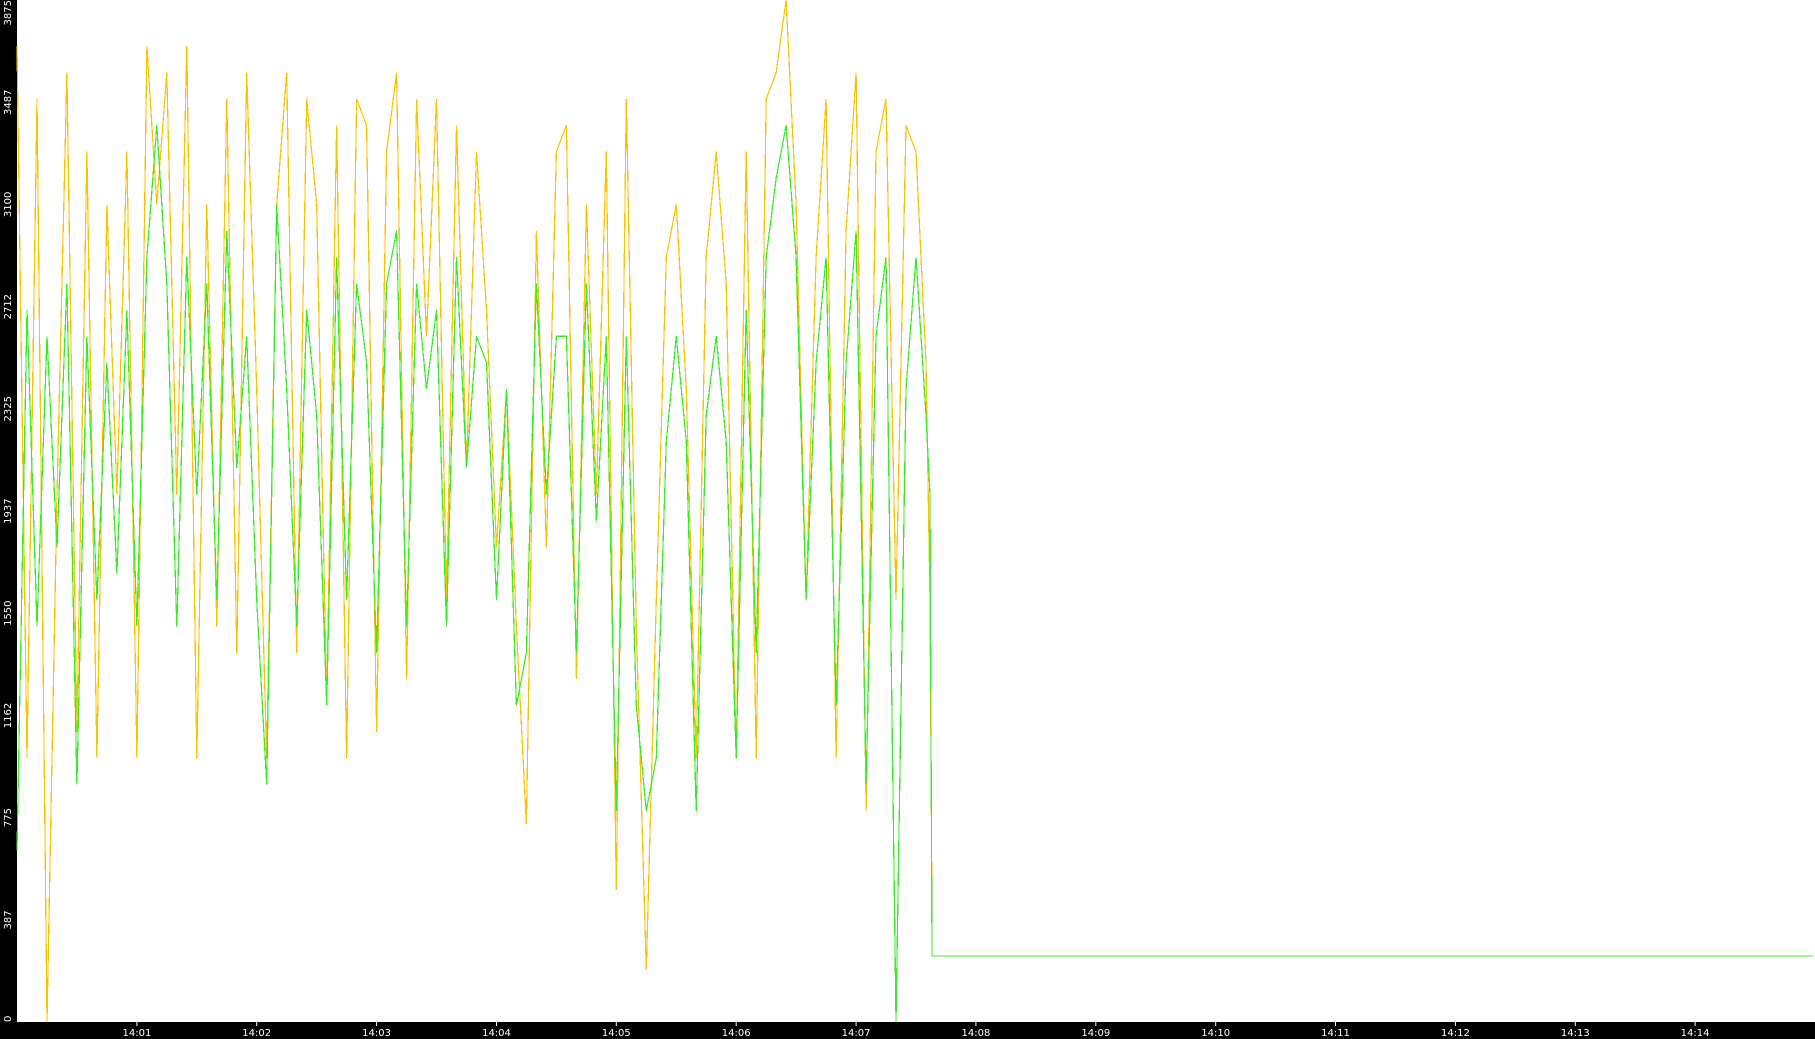 Image resolution: width=1815 pixels, height=1039 pixels. What do you see at coordinates (136, 1033) in the screenshot?
I see `x-tick-label: 14:01` at bounding box center [136, 1033].